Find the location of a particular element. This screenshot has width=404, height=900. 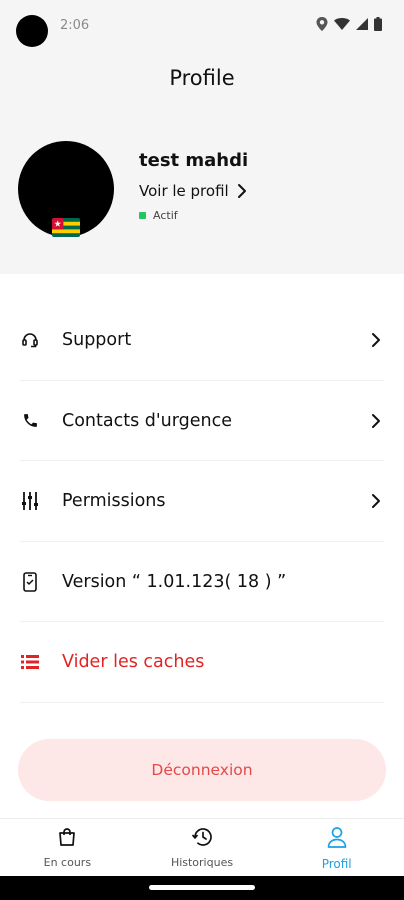

menu-item-label: Contacts d'urgence is located at coordinates (147, 420).